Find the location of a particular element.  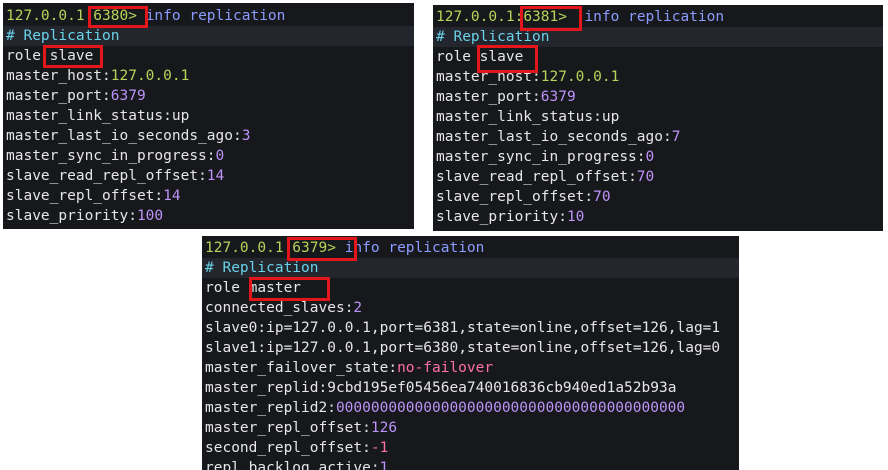

row-slave-priority: slave_priority:10 is located at coordinates (510, 217).